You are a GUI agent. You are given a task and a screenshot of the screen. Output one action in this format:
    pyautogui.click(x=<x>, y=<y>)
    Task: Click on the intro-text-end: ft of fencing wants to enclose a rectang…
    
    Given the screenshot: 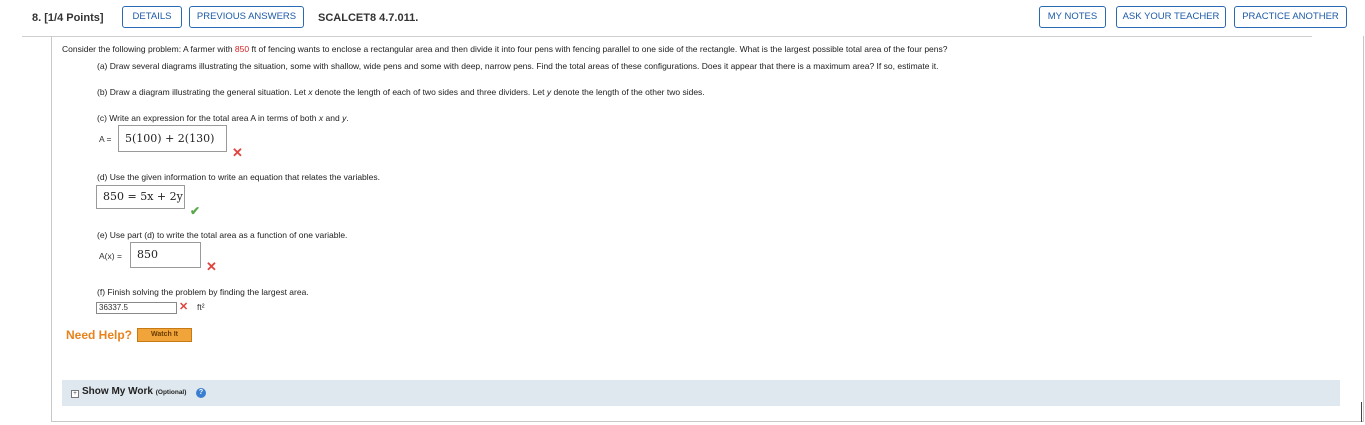 What is the action you would take?
    pyautogui.click(x=598, y=49)
    